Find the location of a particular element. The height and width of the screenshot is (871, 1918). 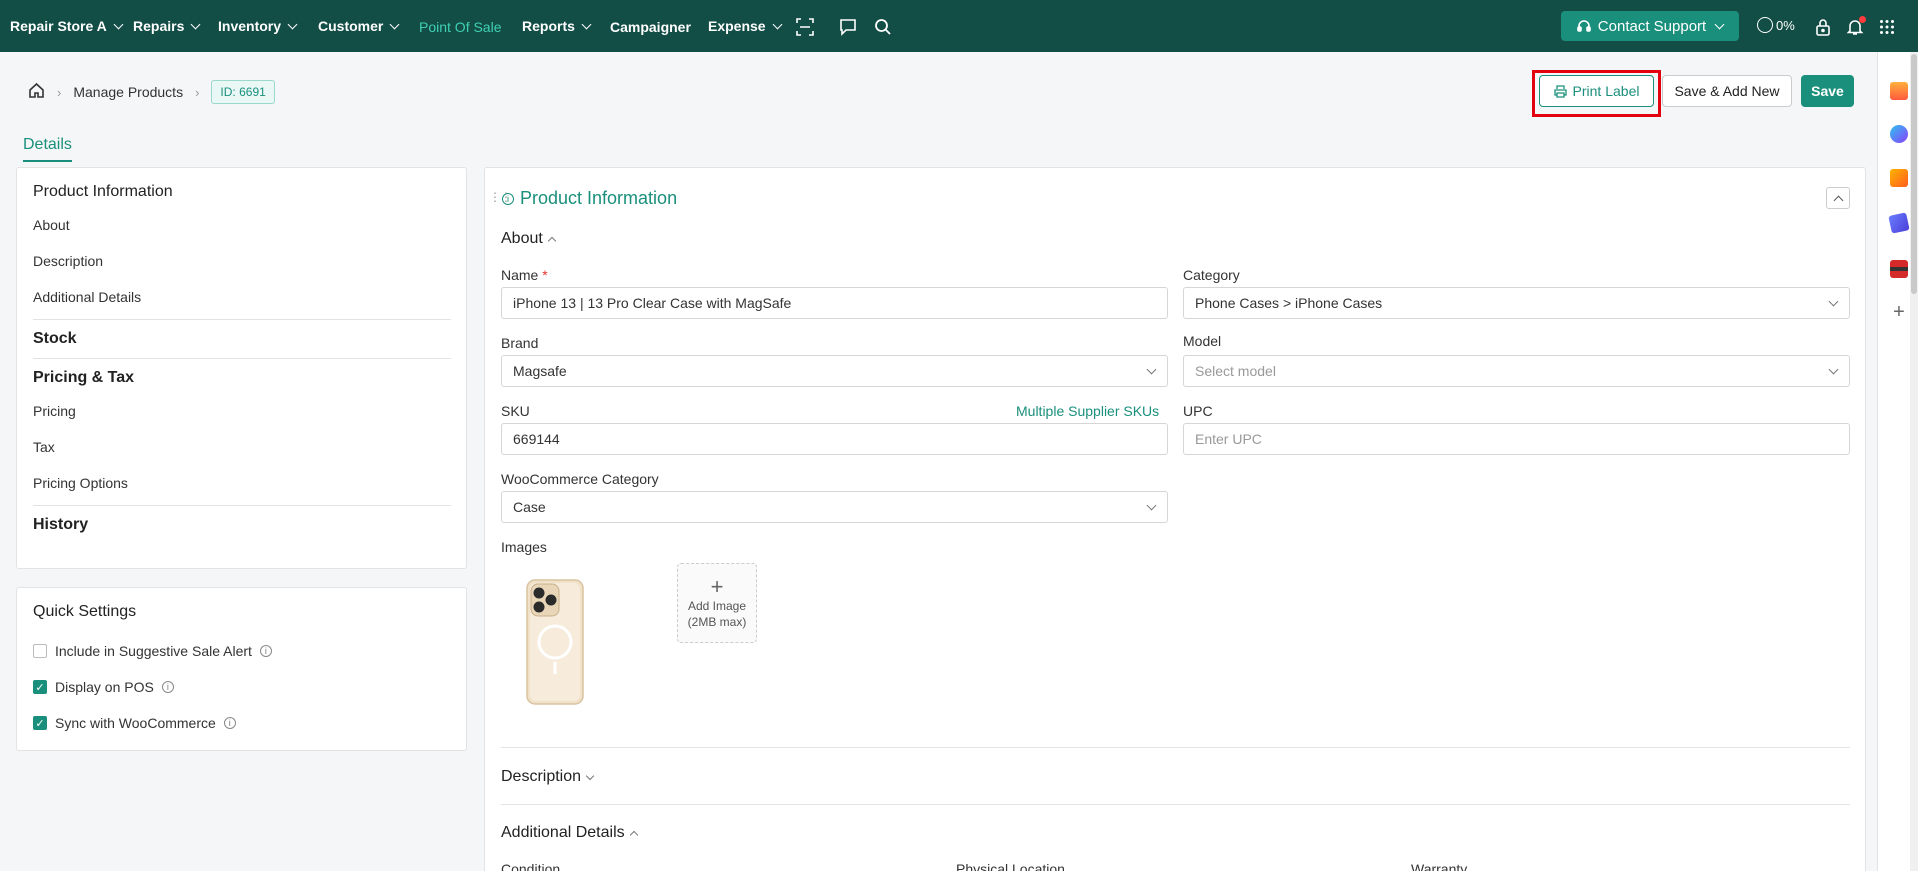

description-section-toggle: Description is located at coordinates (548, 777).